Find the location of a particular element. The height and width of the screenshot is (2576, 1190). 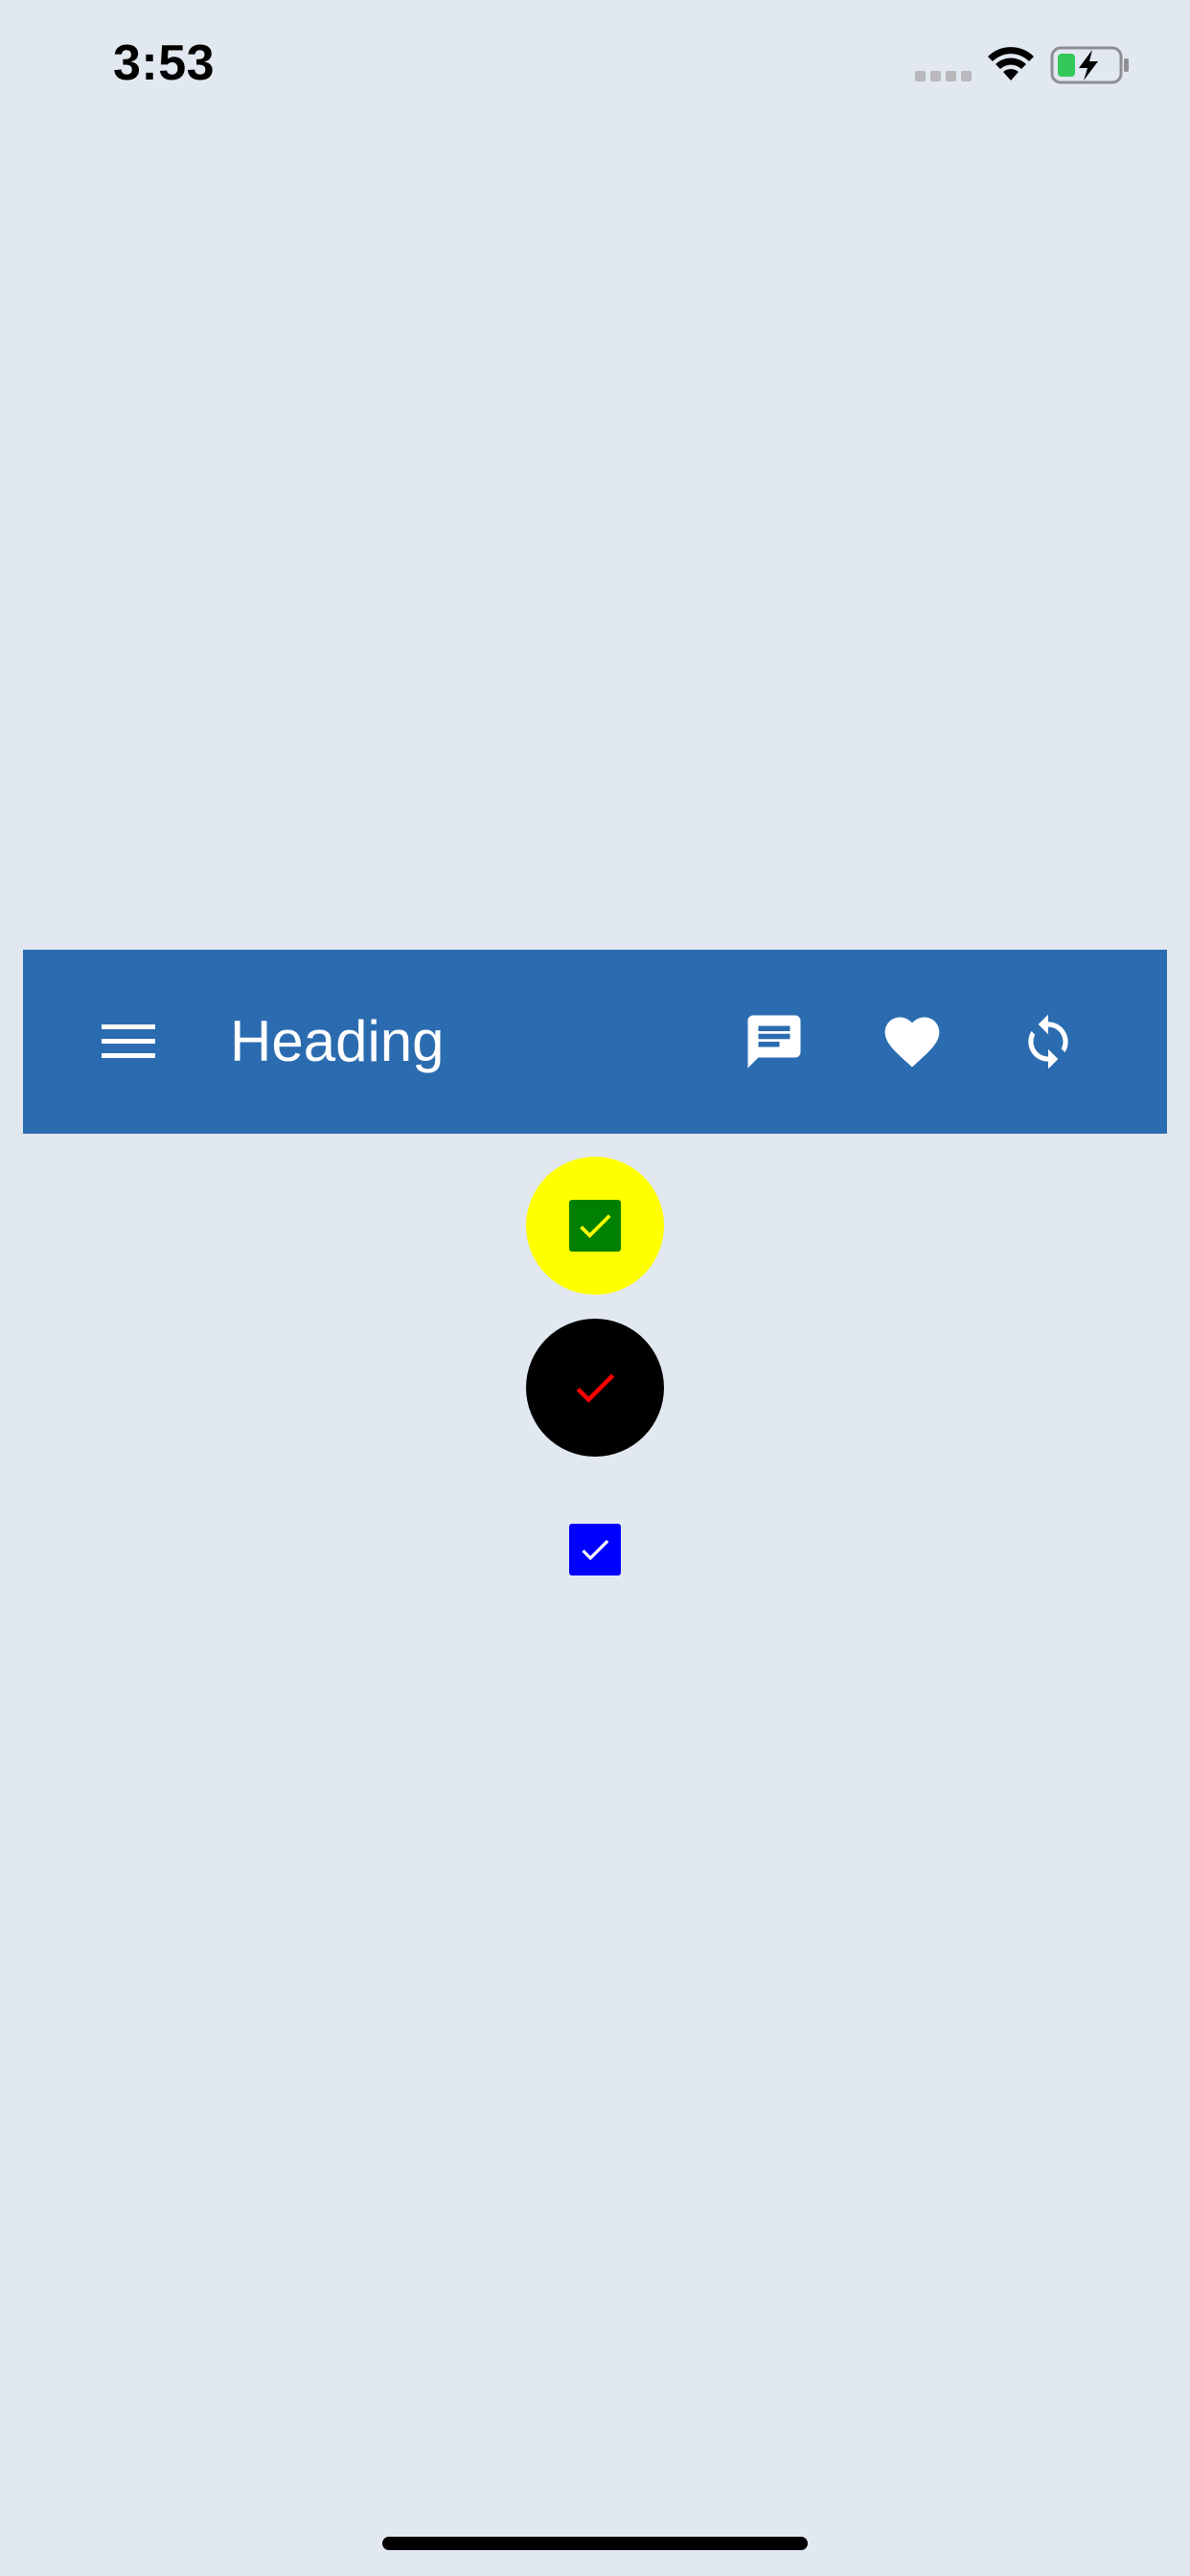

heart-icon is located at coordinates (912, 1042).